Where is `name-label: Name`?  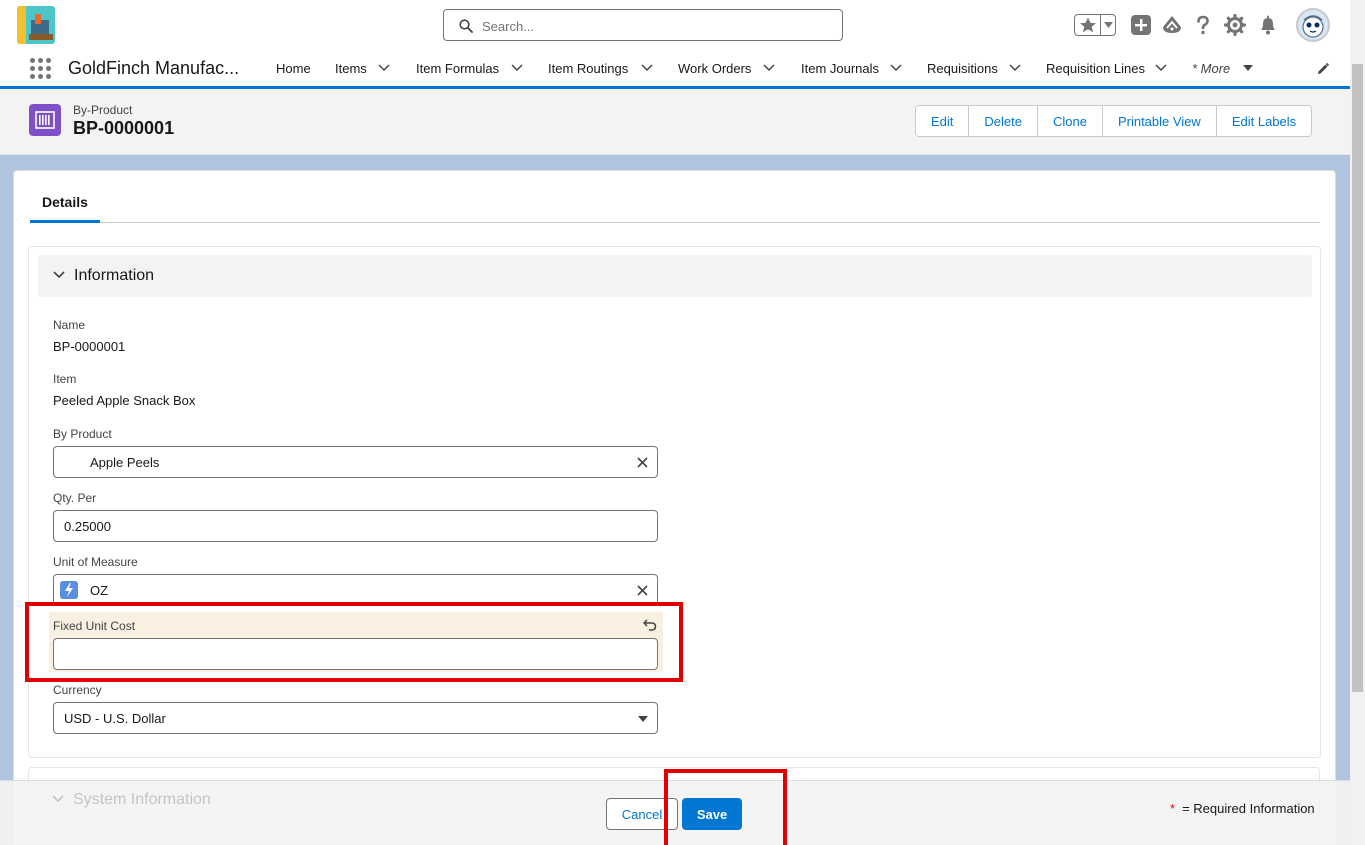 name-label: Name is located at coordinates (69, 325).